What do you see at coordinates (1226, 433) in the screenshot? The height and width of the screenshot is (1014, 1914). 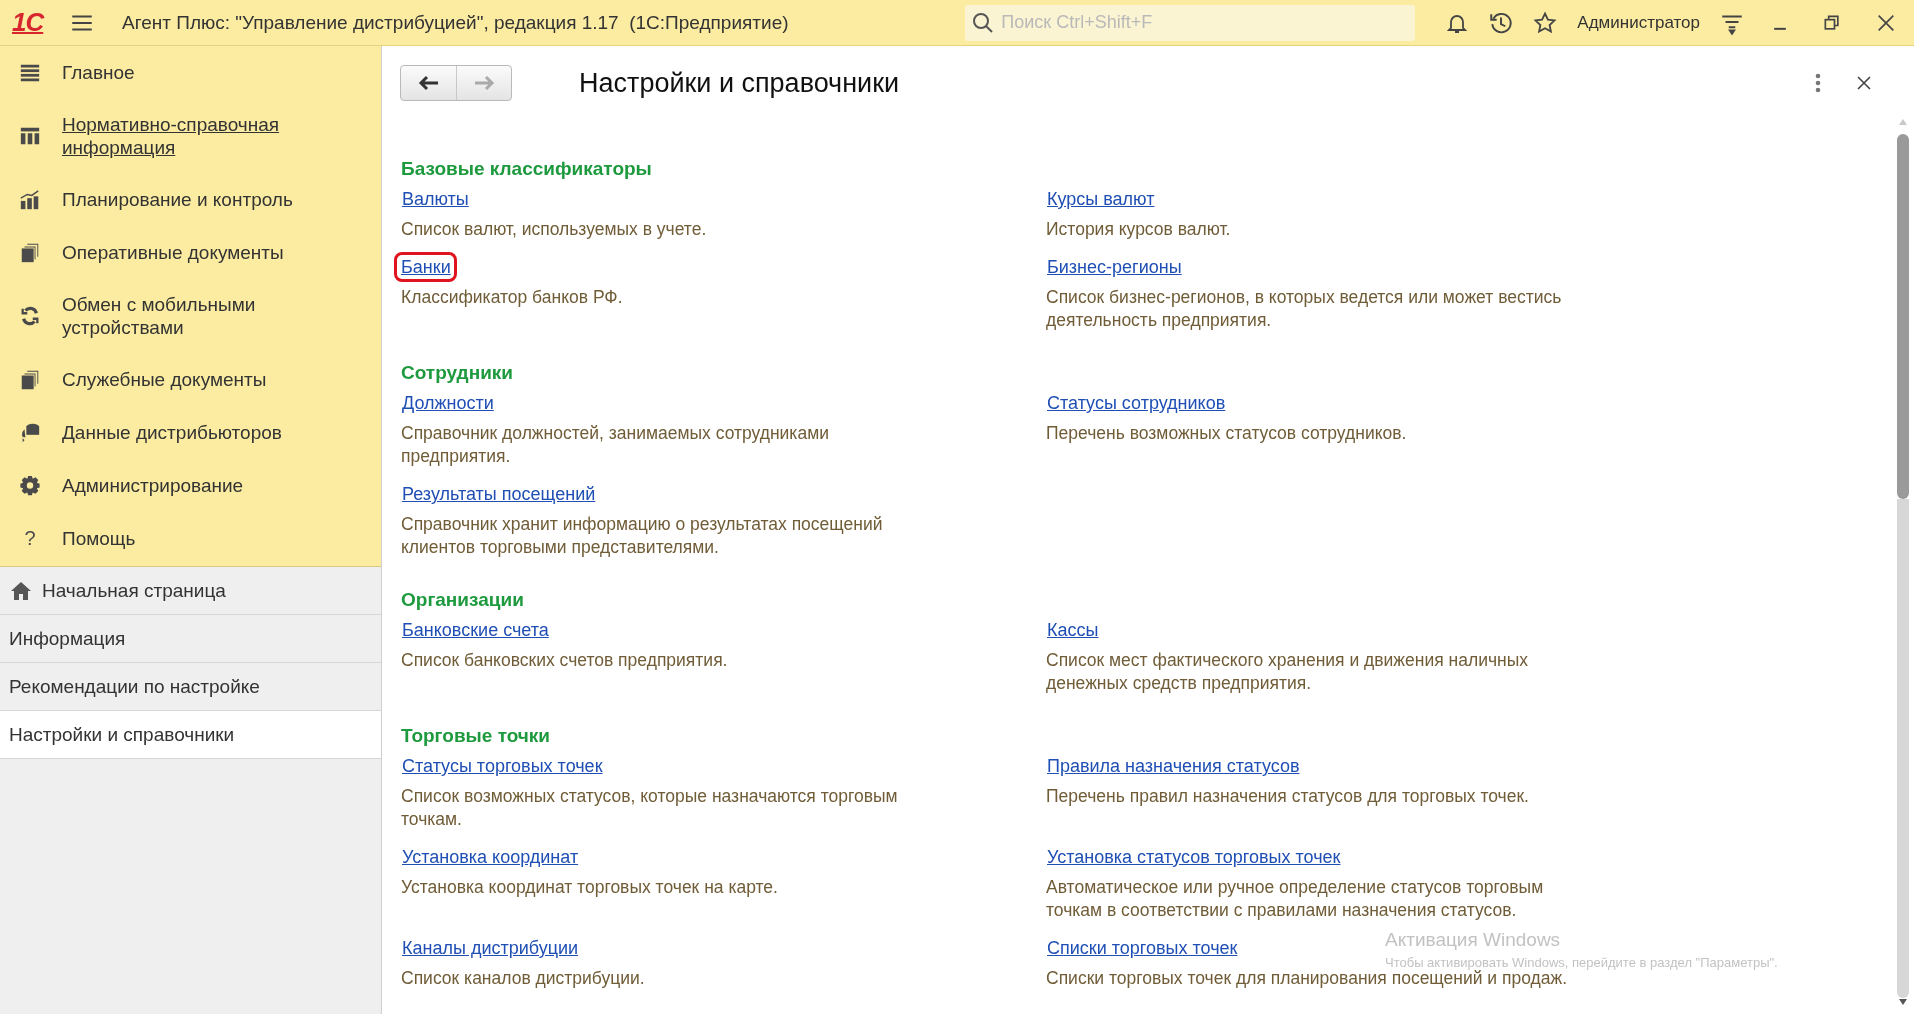 I see `catalog-description: Перечень возможных статусов сотрудников.` at bounding box center [1226, 433].